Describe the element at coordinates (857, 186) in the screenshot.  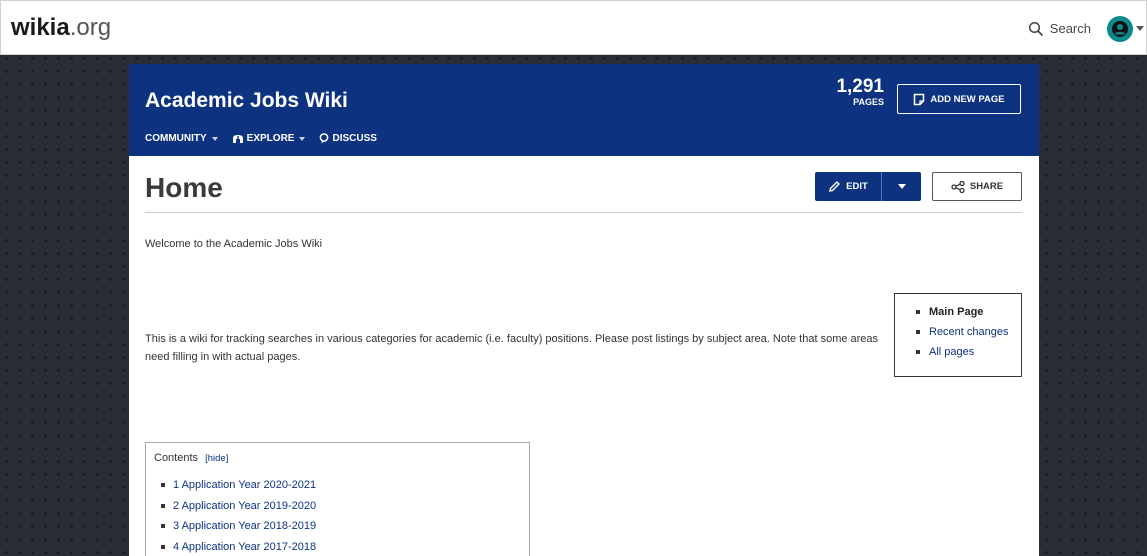
I see `edit-label: EDIT` at that location.